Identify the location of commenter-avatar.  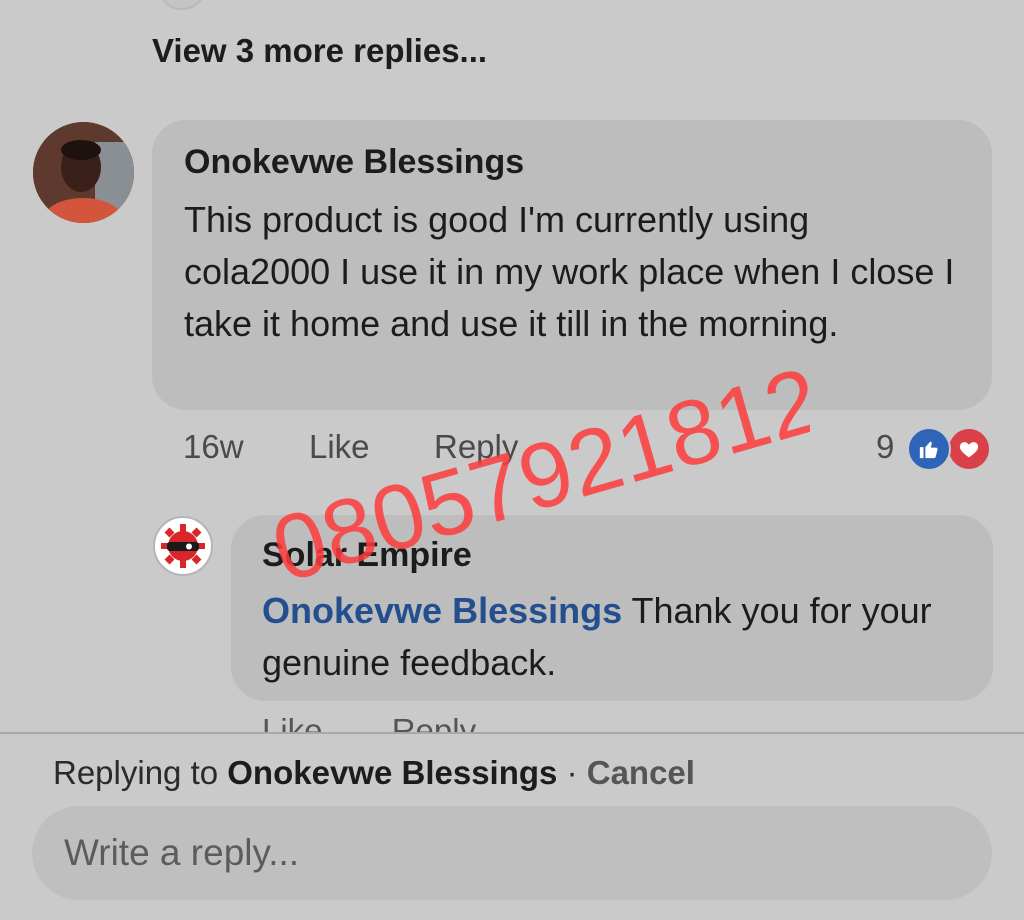
(83, 172).